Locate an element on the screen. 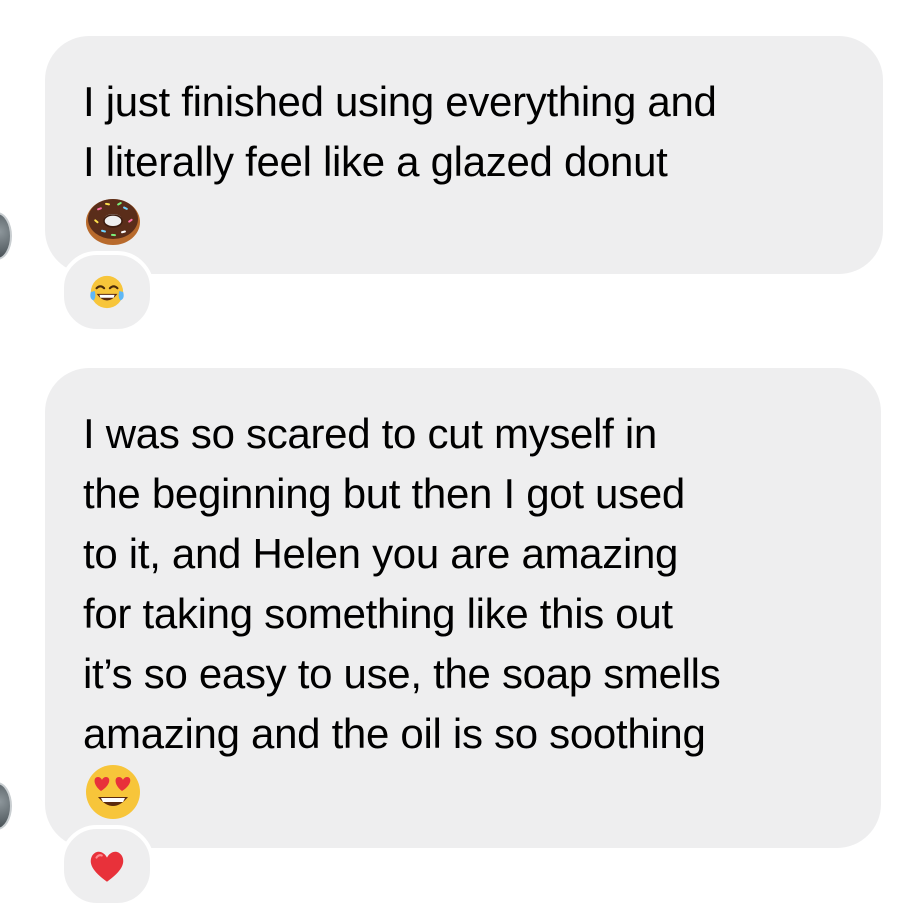 Image resolution: width=913 pixels, height=913 pixels. tears-of-joy-emoji is located at coordinates (107, 292).